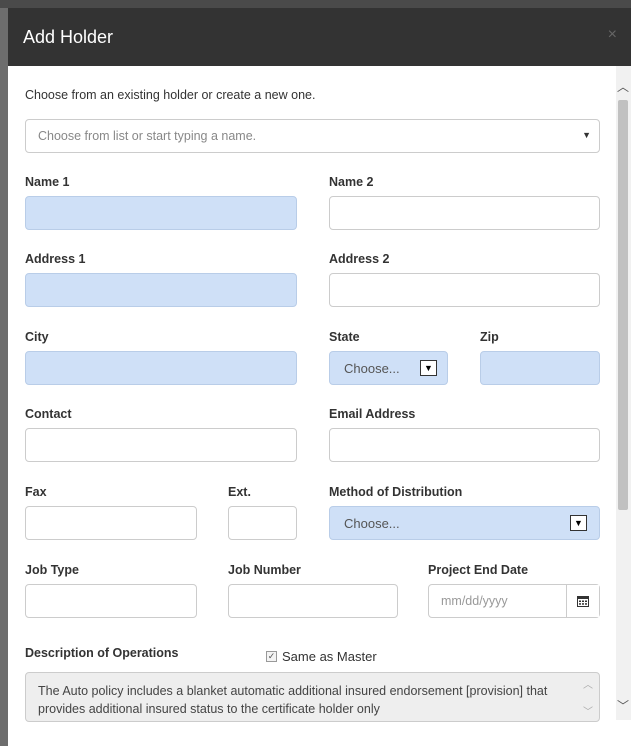  Describe the element at coordinates (478, 570) in the screenshot. I see `project-end-date-label: Project End Date` at that location.